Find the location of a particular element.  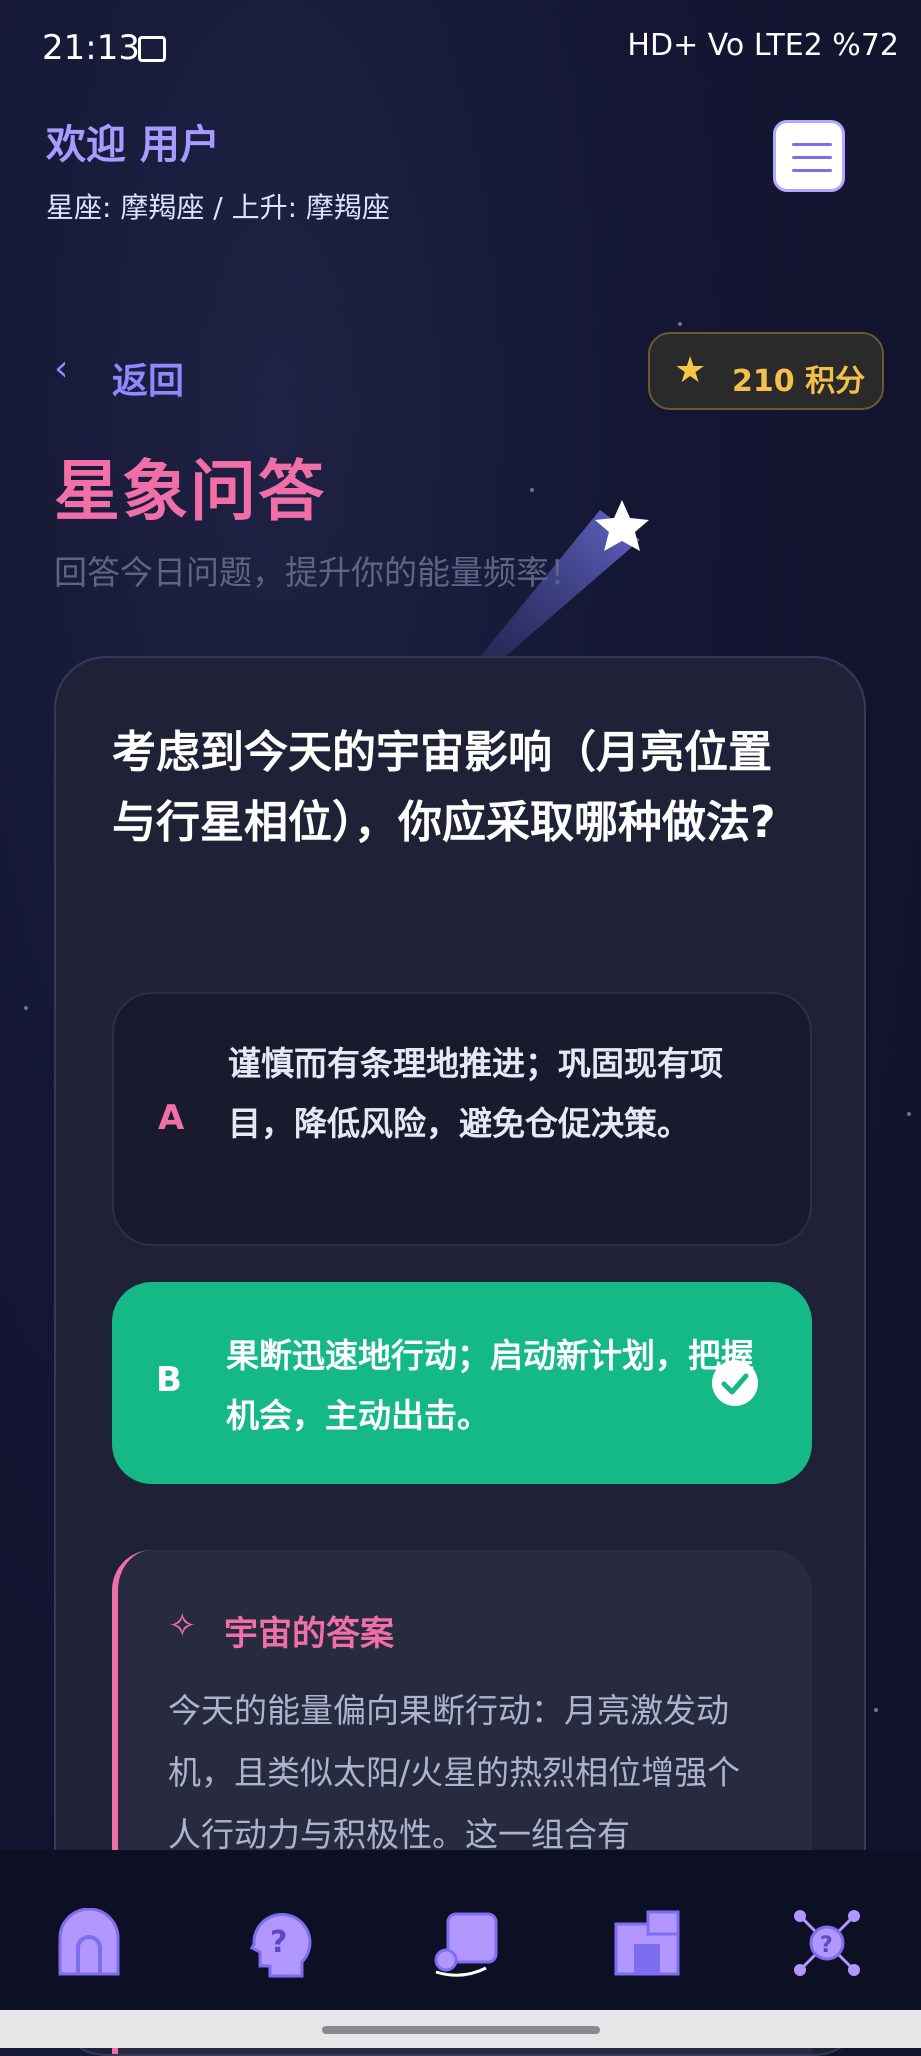

answer-title: 宇宙的答案 is located at coordinates (309, 1634).